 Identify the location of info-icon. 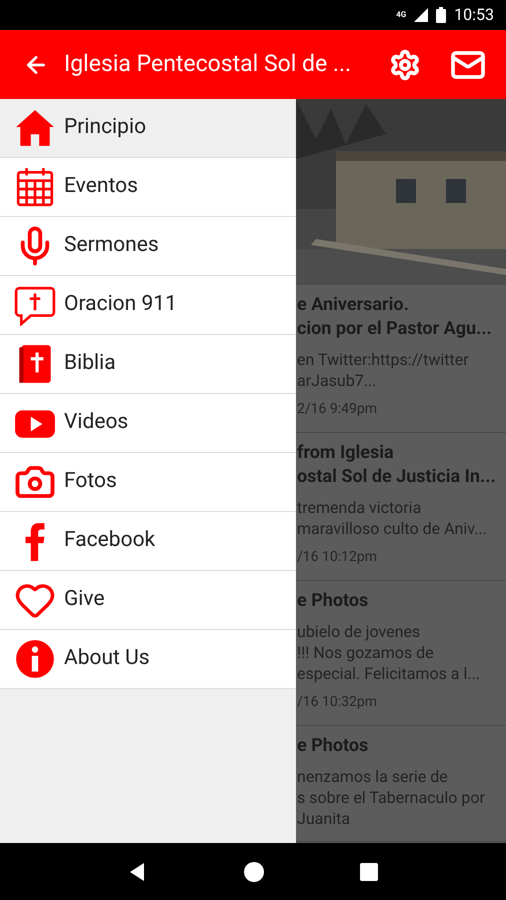
(35, 659).